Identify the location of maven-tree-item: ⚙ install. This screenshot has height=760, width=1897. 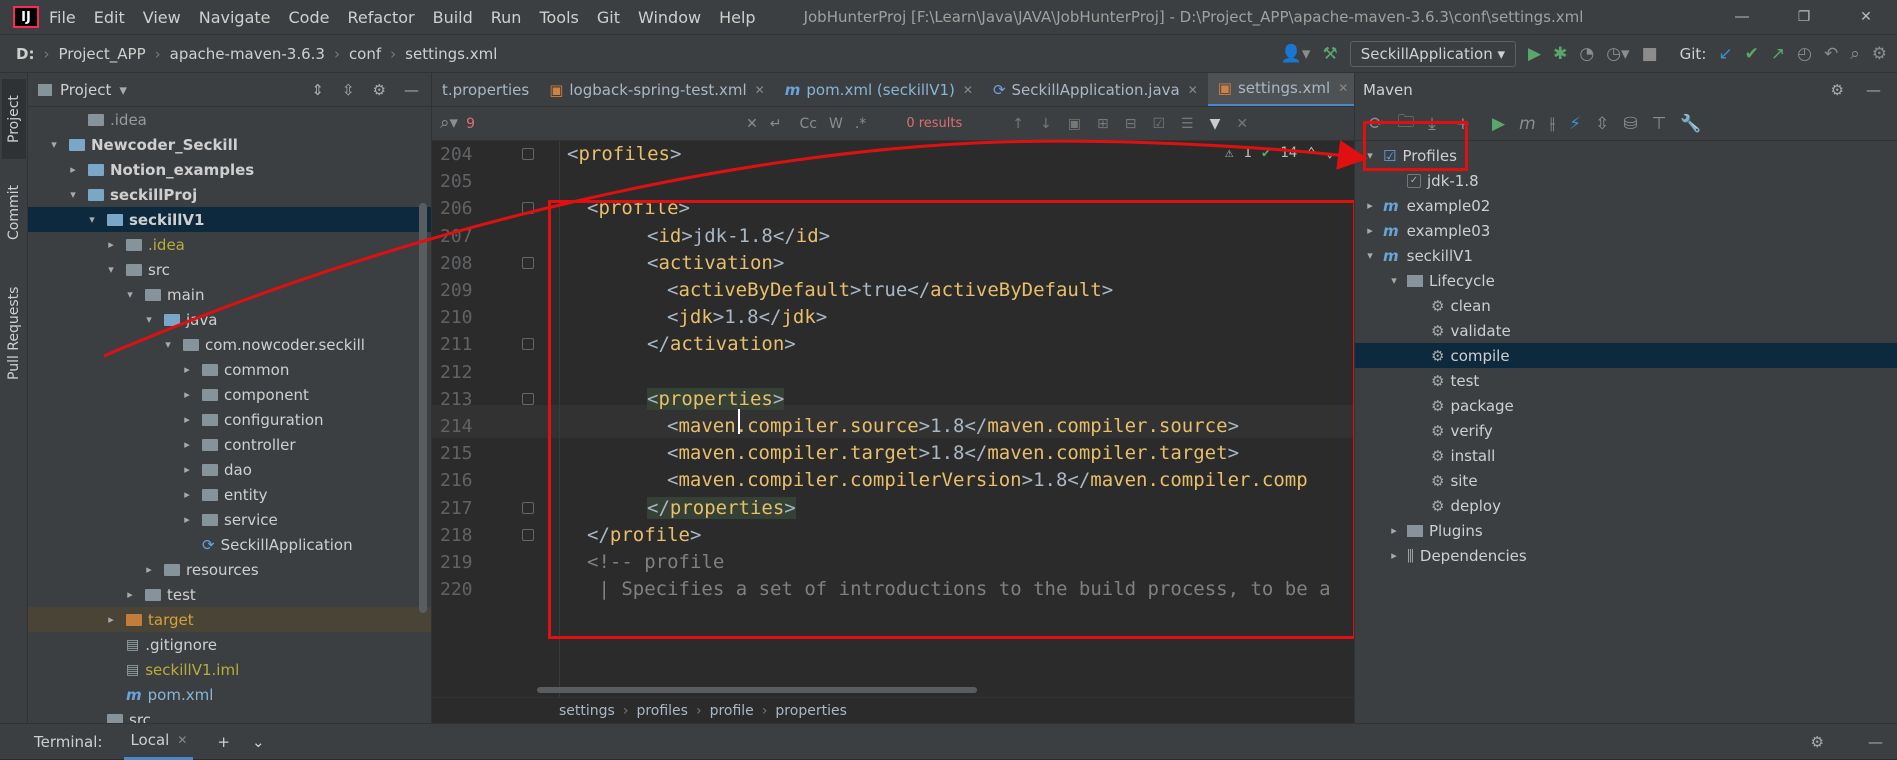
(1626, 455).